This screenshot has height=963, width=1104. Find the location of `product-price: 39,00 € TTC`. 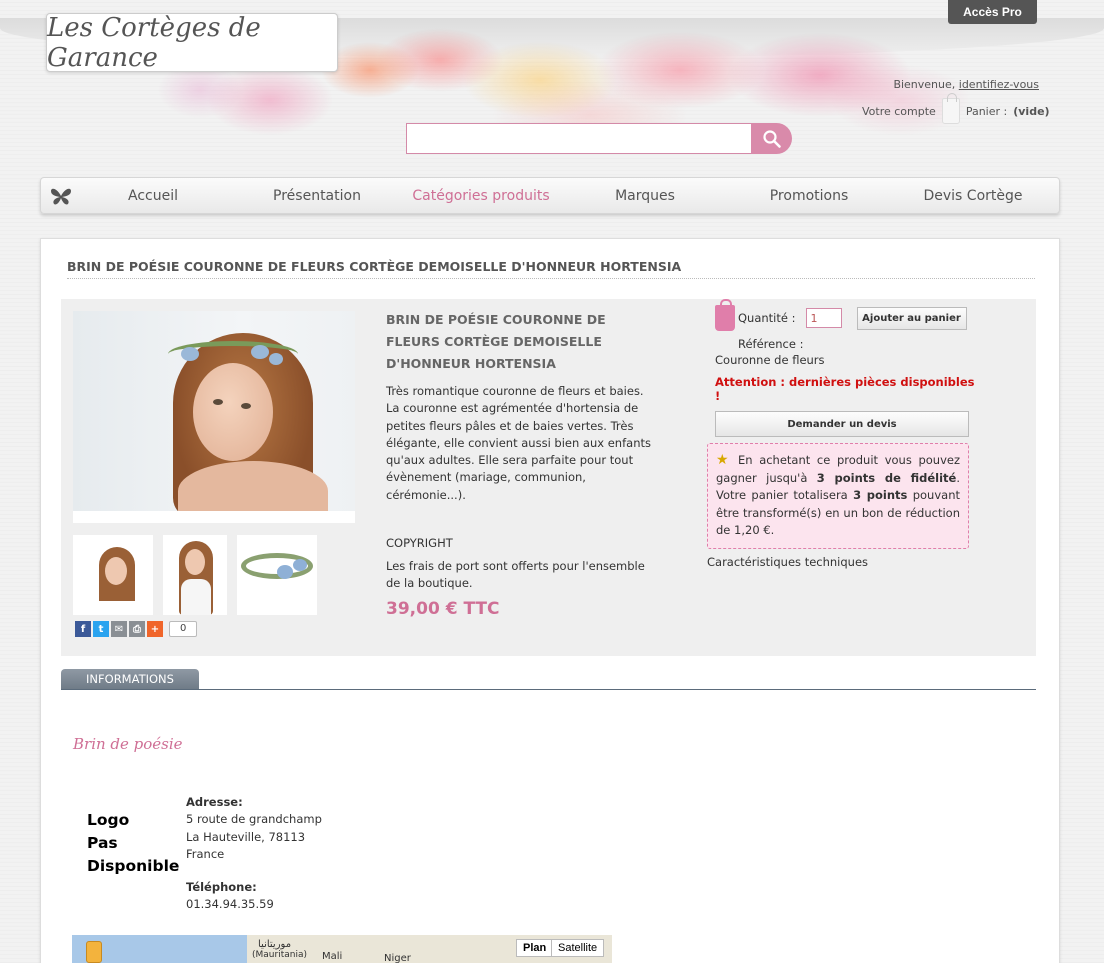

product-price: 39,00 € TTC is located at coordinates (443, 608).